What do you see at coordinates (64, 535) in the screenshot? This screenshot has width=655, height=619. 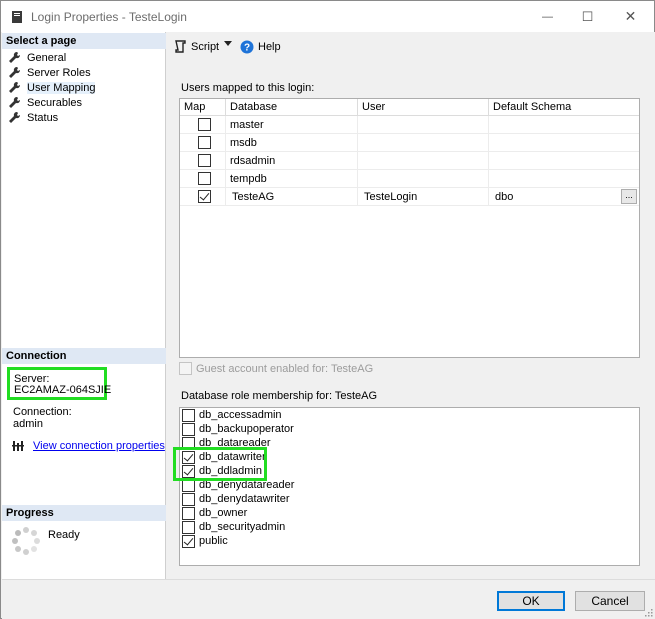 I see `progress-status: Ready` at bounding box center [64, 535].